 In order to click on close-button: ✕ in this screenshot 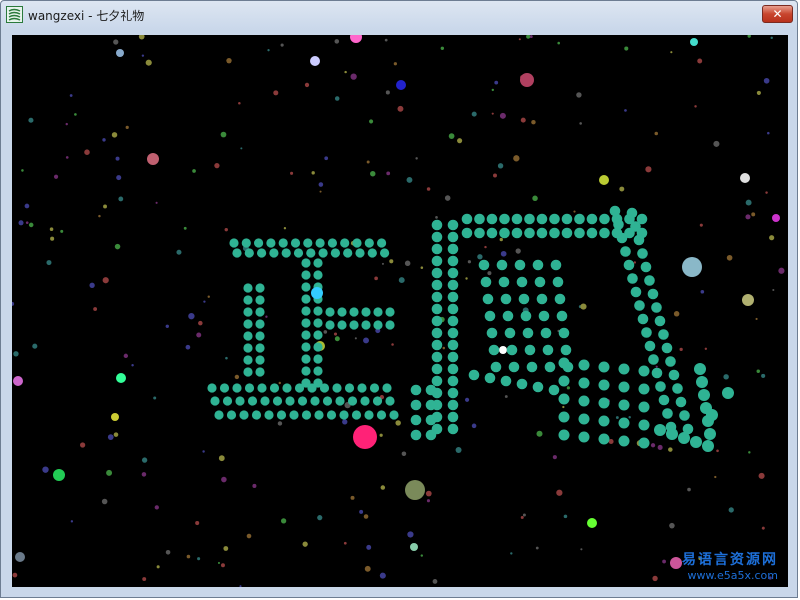, I will do `click(777, 14)`.